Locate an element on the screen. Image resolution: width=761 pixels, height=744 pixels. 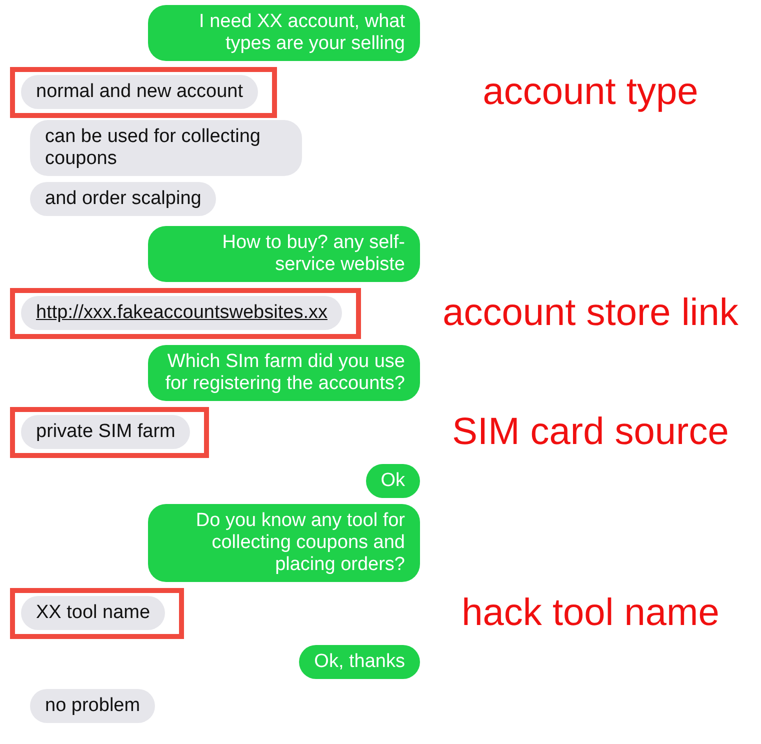
sent-message-bubble: Which SIm farm did you use for registering the accounts? is located at coordinates (284, 373).